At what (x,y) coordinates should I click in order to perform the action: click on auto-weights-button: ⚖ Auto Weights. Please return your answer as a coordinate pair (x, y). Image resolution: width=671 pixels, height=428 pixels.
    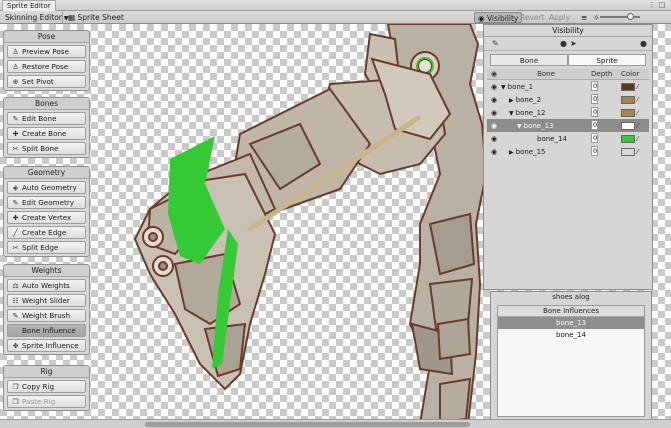
    Looking at the image, I should click on (46, 285).